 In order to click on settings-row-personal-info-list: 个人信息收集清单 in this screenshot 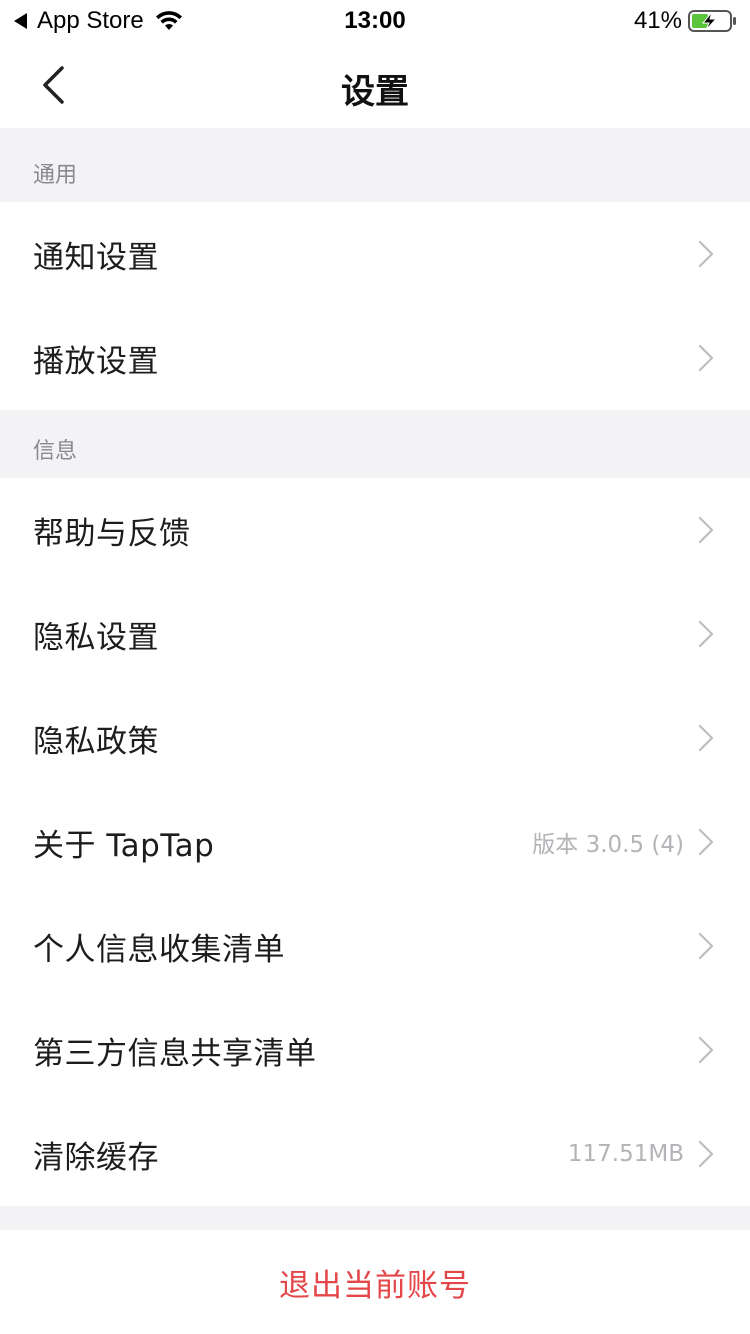, I will do `click(375, 946)`.